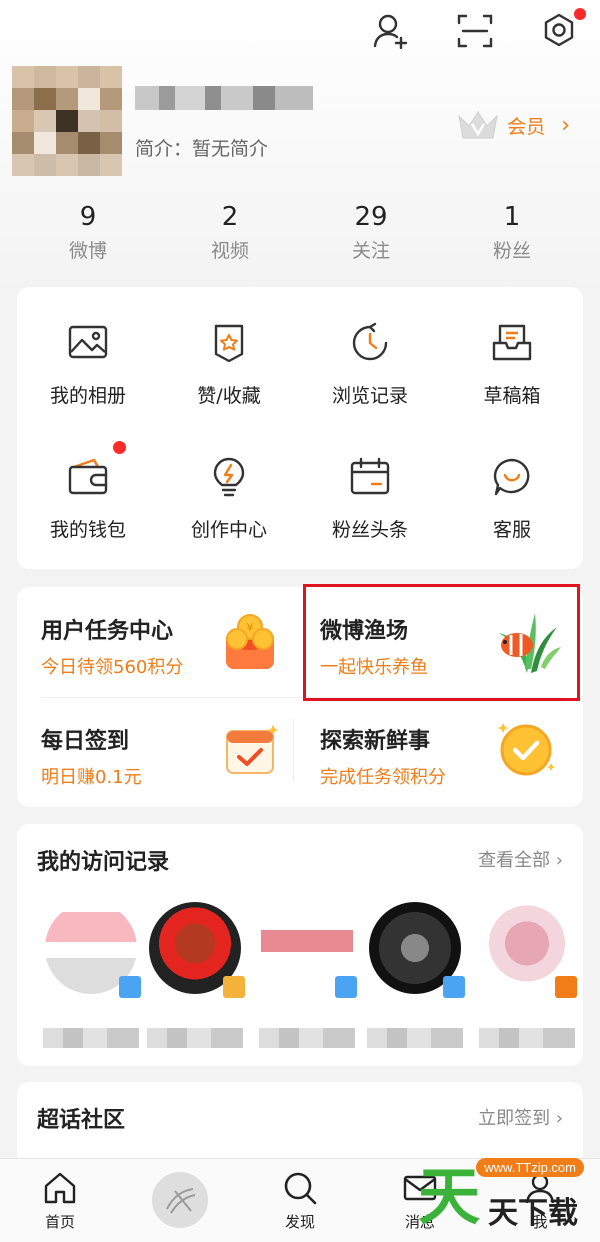 Image resolution: width=600 pixels, height=1242 pixels. What do you see at coordinates (391, 31) in the screenshot?
I see `add-friend-icon` at bounding box center [391, 31].